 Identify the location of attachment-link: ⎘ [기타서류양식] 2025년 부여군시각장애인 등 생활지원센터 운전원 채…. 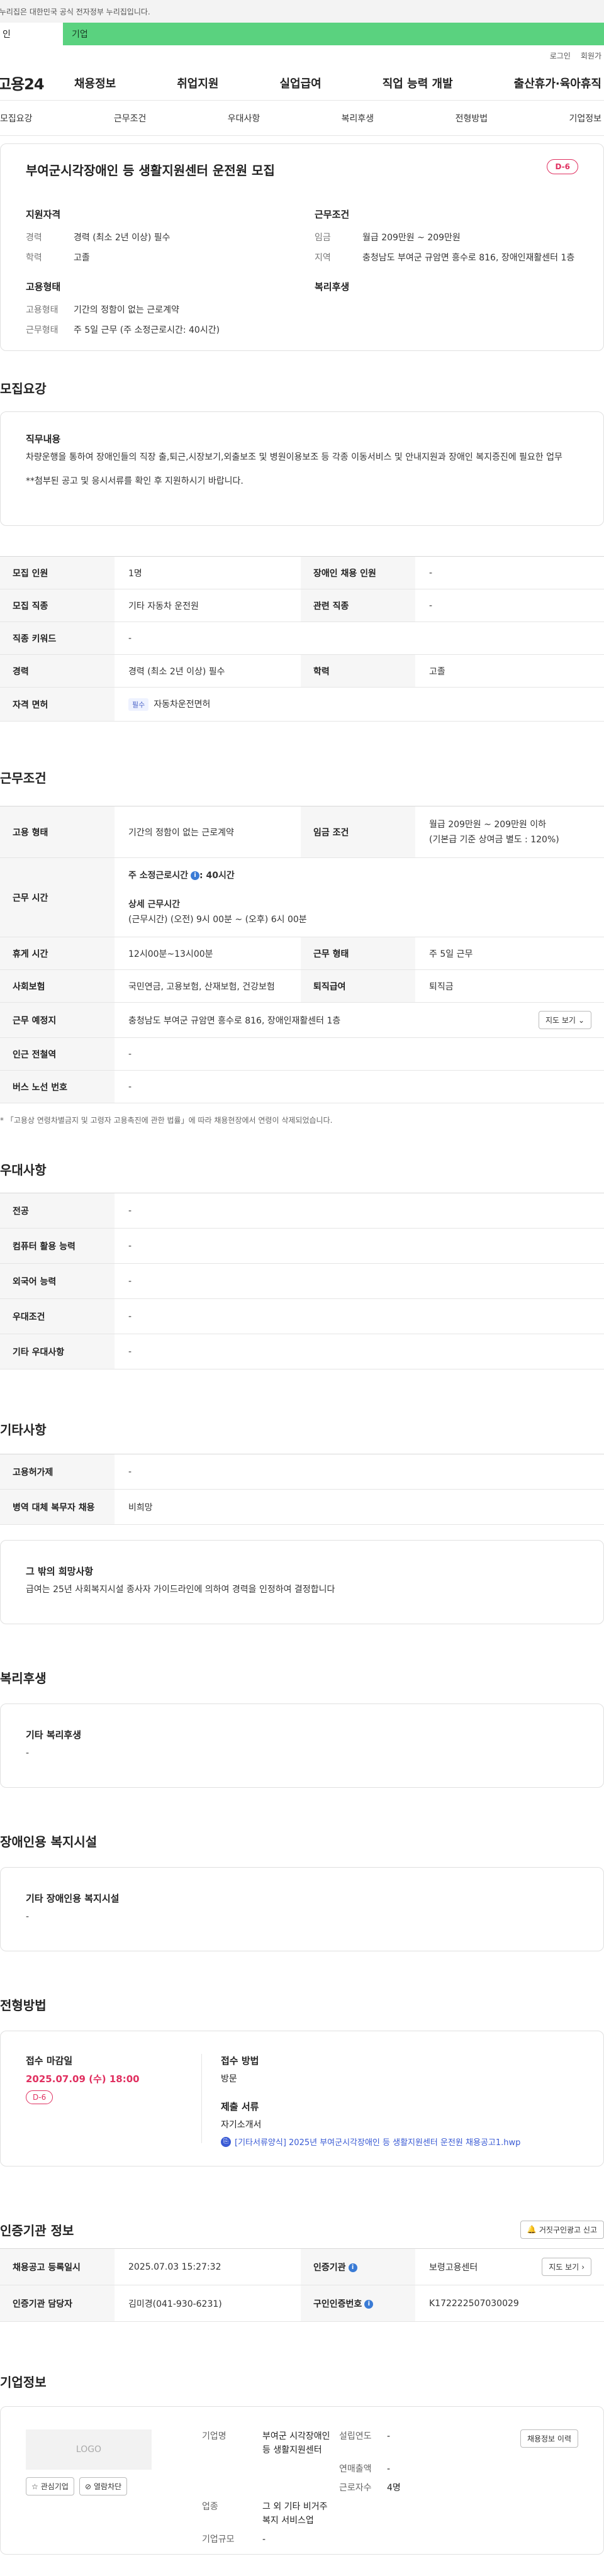
(370, 2142).